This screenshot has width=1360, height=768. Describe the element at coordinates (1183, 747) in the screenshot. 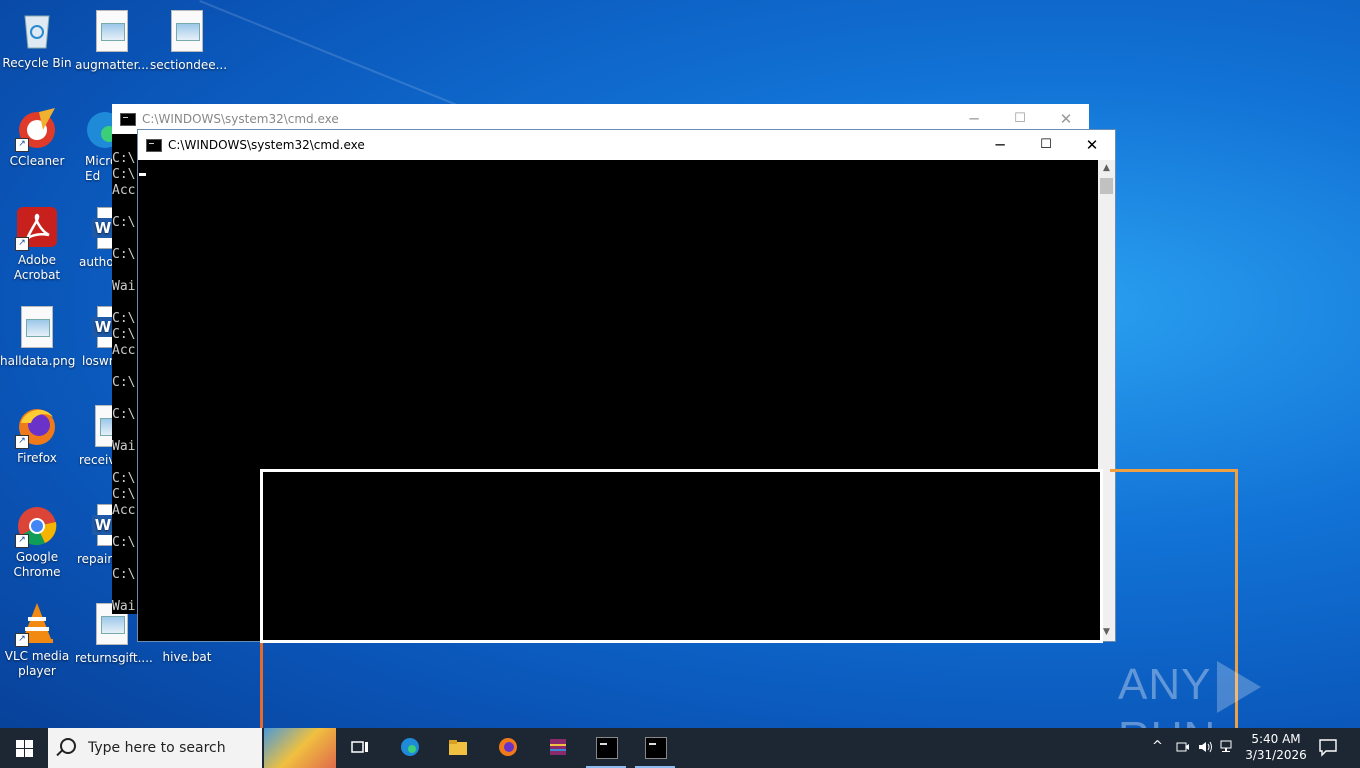

I see `meet-now-icon` at that location.